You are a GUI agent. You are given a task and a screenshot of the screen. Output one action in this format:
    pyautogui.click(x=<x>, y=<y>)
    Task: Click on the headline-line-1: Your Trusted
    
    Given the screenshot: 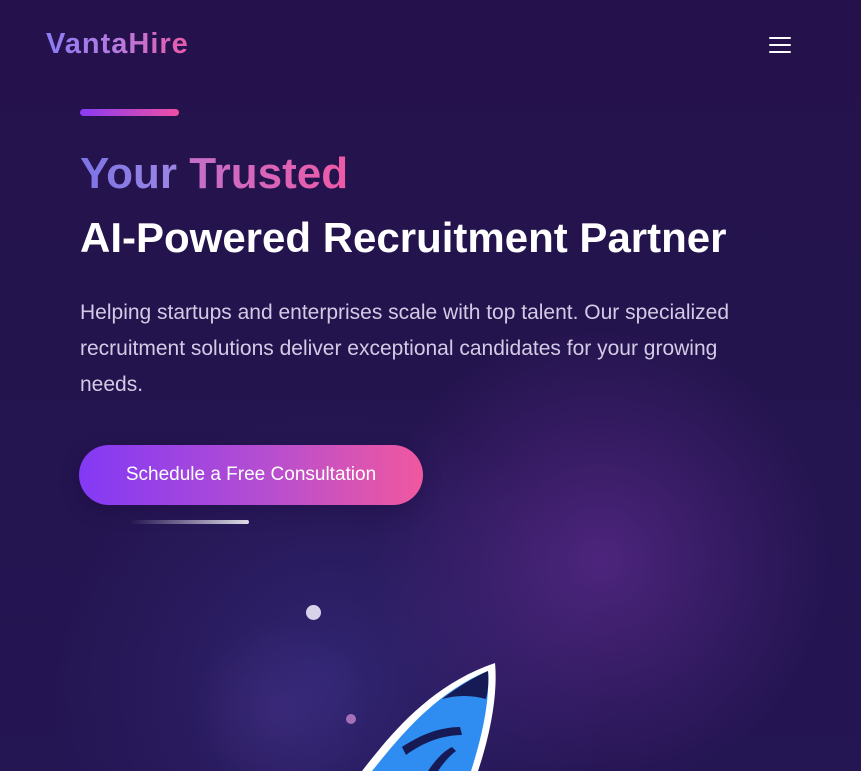 What is the action you would take?
    pyautogui.click(x=214, y=174)
    